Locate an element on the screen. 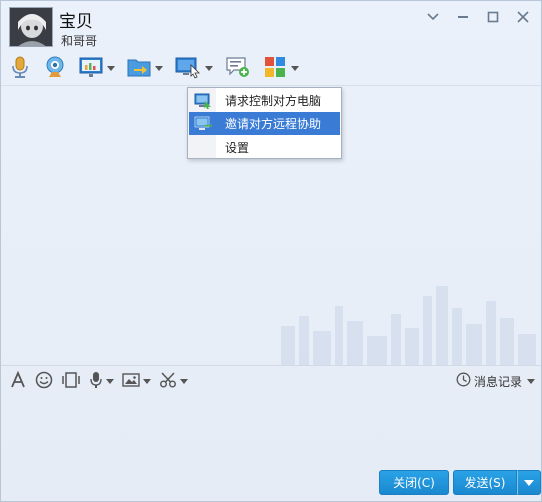  close-button: 关闭(C) is located at coordinates (414, 482).